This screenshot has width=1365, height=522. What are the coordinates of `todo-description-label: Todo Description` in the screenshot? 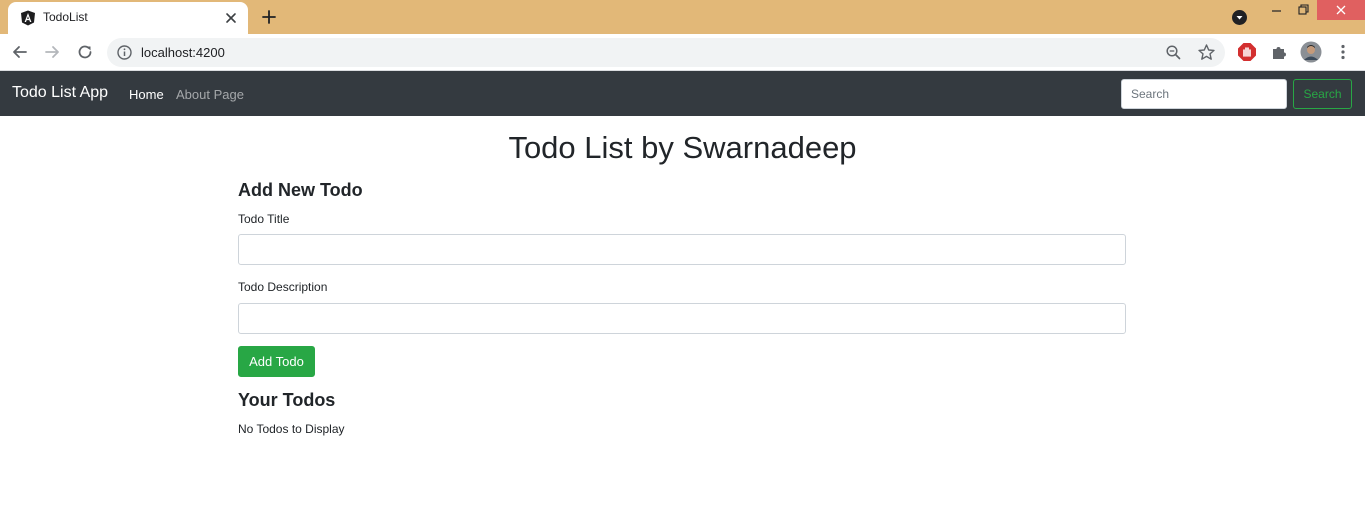 It's located at (283, 287).